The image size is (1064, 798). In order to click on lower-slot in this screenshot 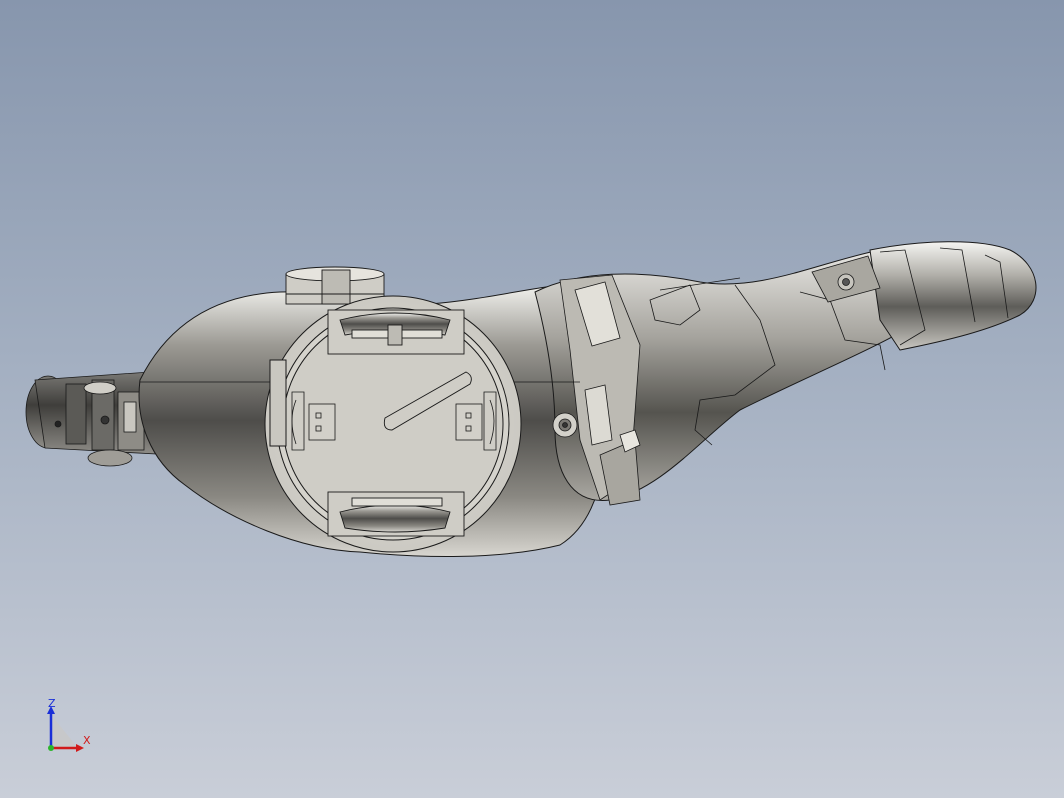, I will do `click(396, 514)`.